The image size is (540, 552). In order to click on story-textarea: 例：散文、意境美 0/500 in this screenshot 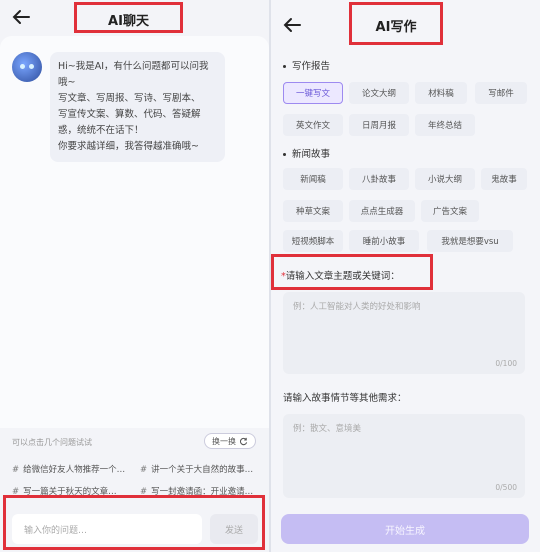, I will do `click(404, 456)`.